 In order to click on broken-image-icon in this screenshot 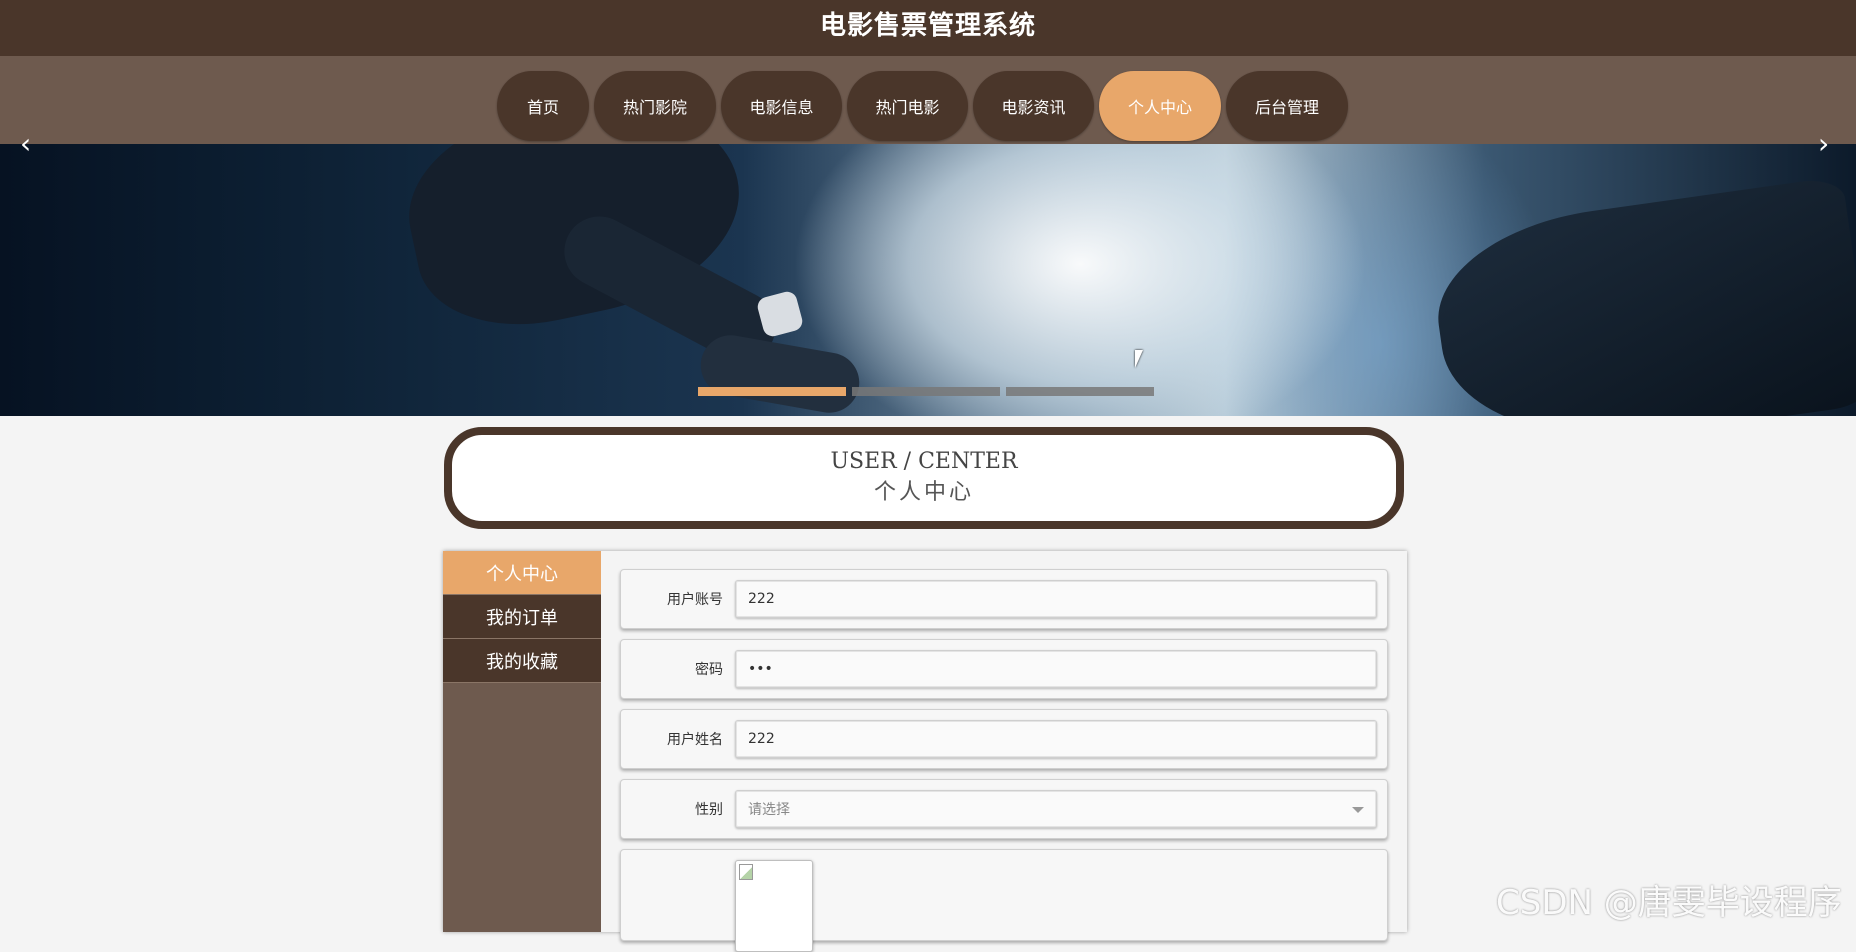, I will do `click(746, 872)`.